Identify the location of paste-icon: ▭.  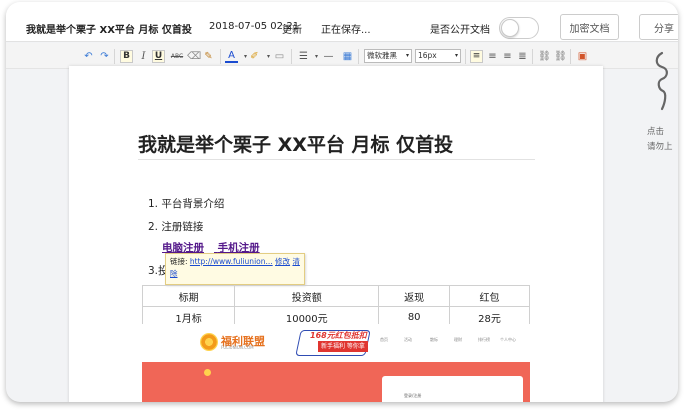
(279, 56).